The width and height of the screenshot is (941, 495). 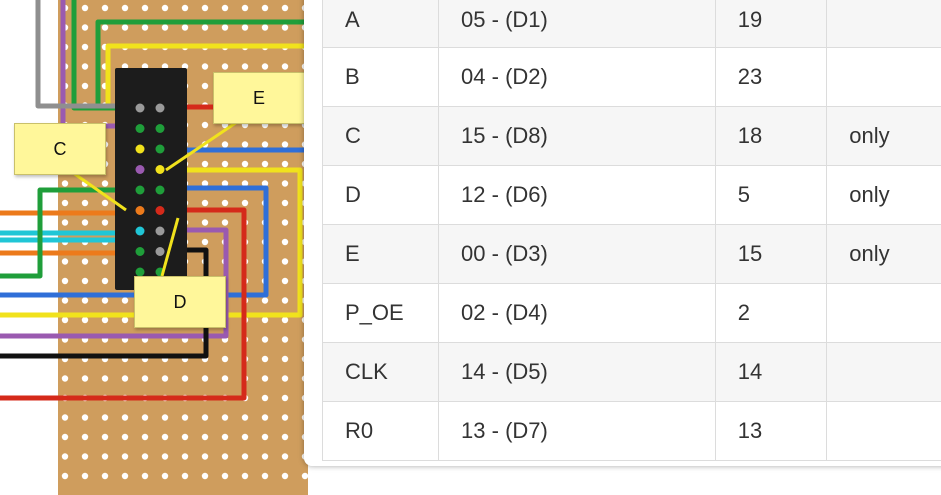 What do you see at coordinates (577, 313) in the screenshot?
I see `gpio-cell: 02 - (D4)` at bounding box center [577, 313].